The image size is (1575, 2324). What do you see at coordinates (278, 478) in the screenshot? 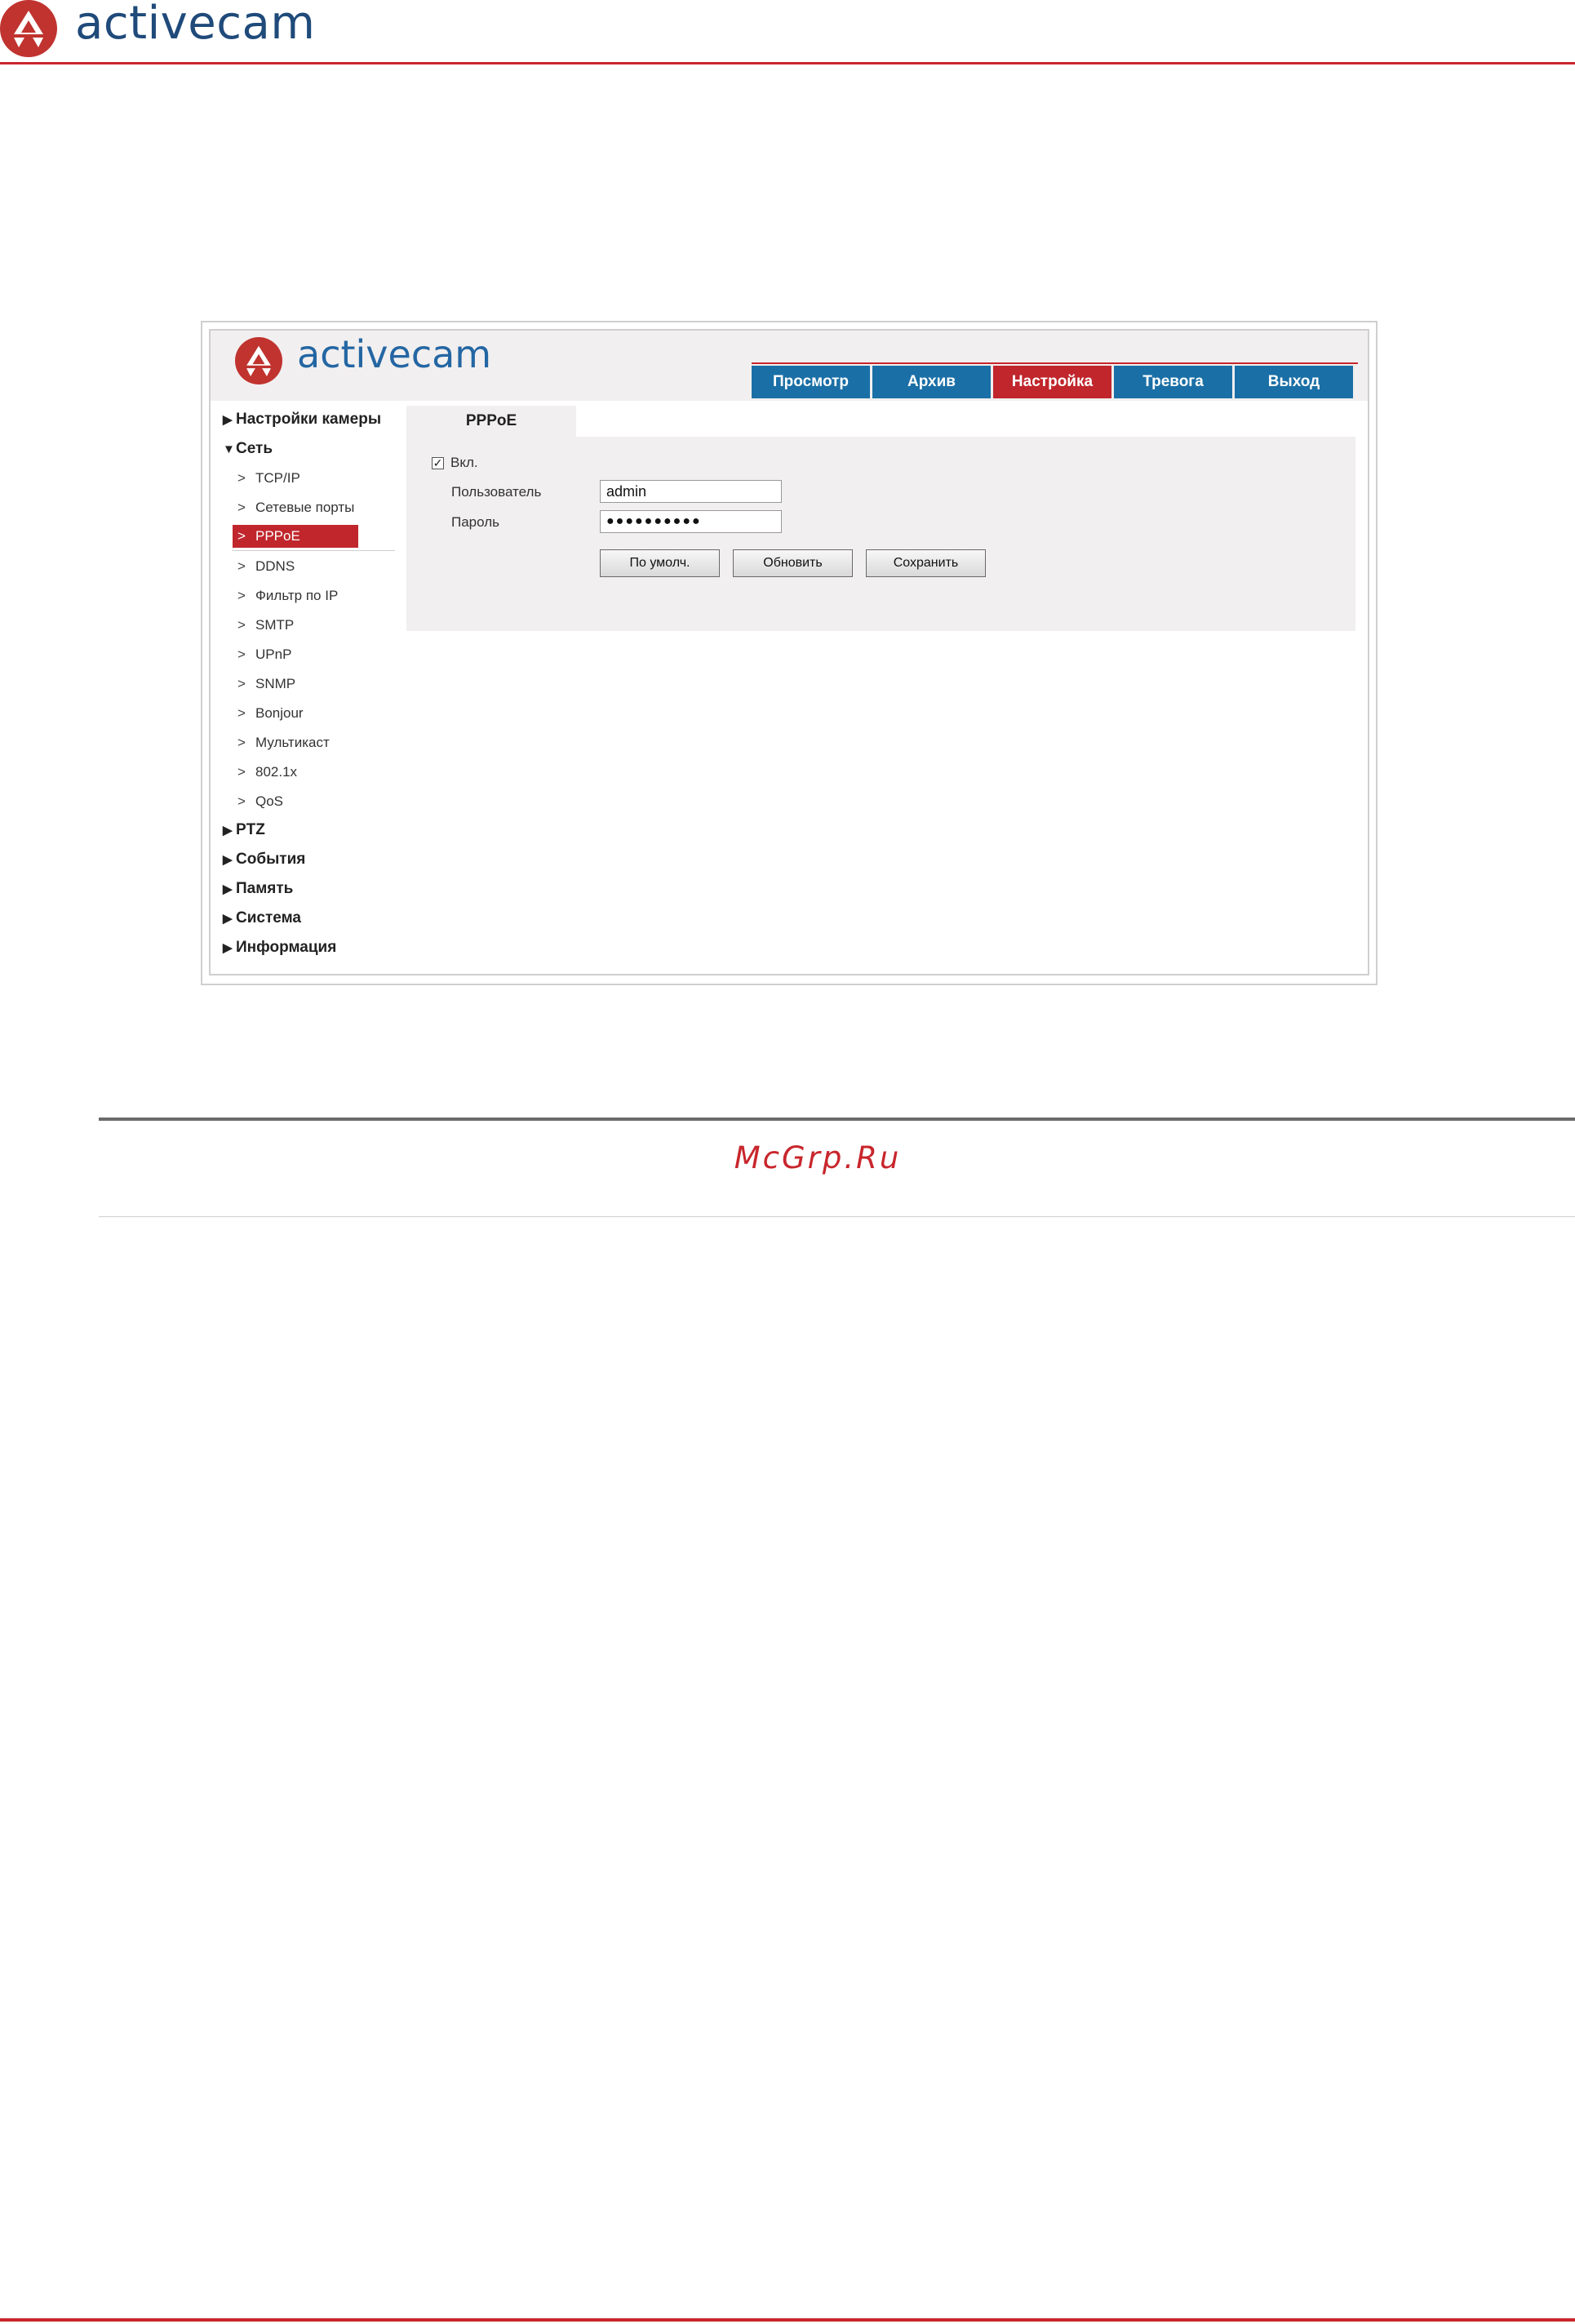
I see `sidebar-item-label: TCP/IP` at bounding box center [278, 478].